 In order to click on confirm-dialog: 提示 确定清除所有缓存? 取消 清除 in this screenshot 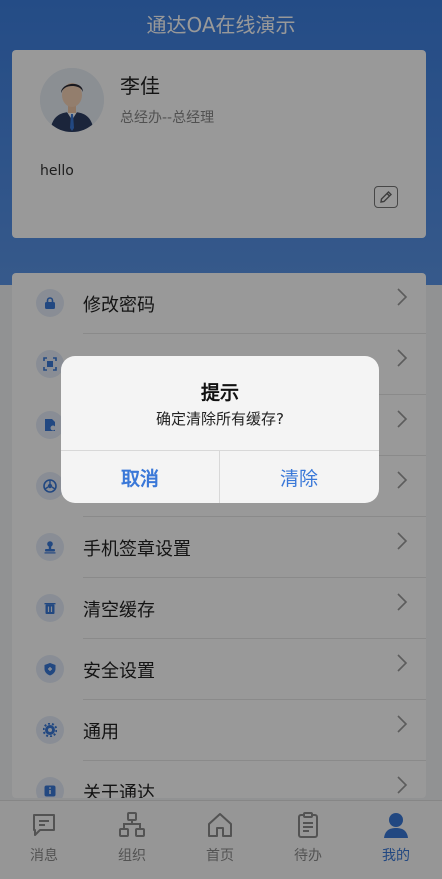, I will do `click(220, 429)`.